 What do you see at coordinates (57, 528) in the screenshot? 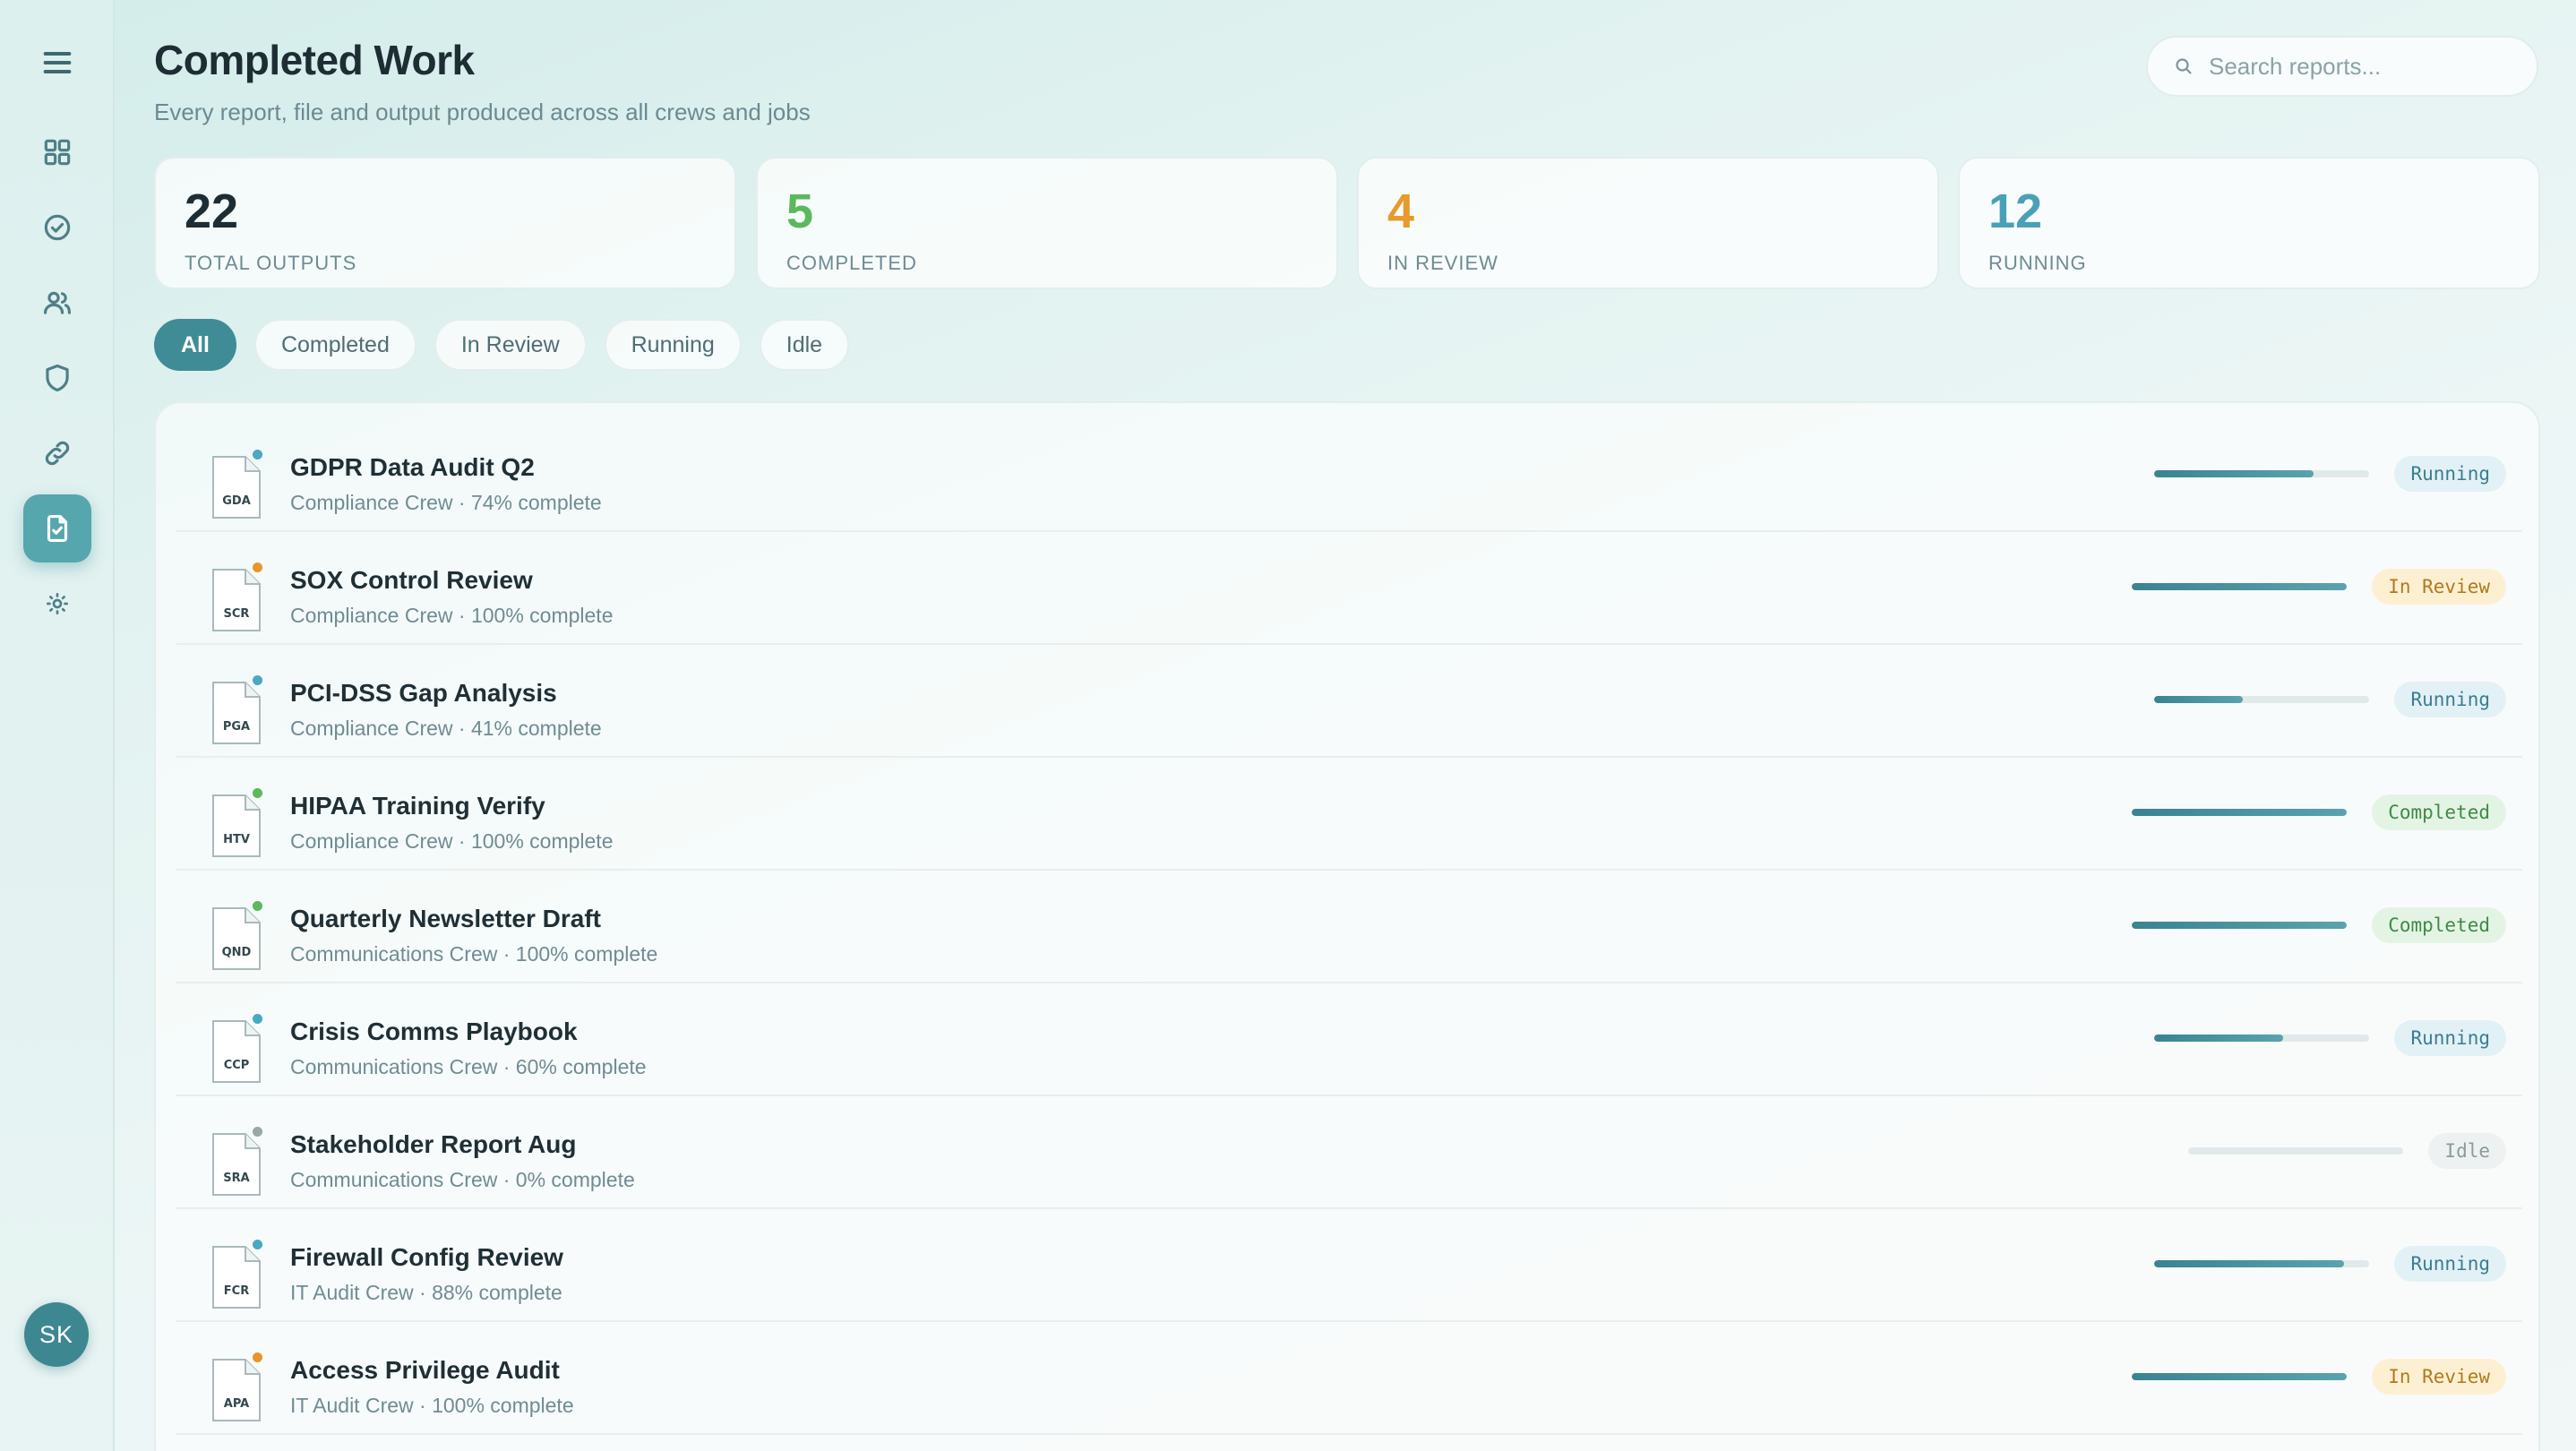
I see `file-check-icon` at bounding box center [57, 528].